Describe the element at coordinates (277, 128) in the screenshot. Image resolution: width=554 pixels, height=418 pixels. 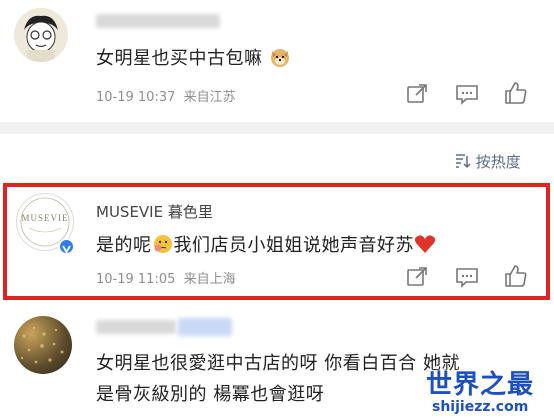
I see `section-divider` at that location.